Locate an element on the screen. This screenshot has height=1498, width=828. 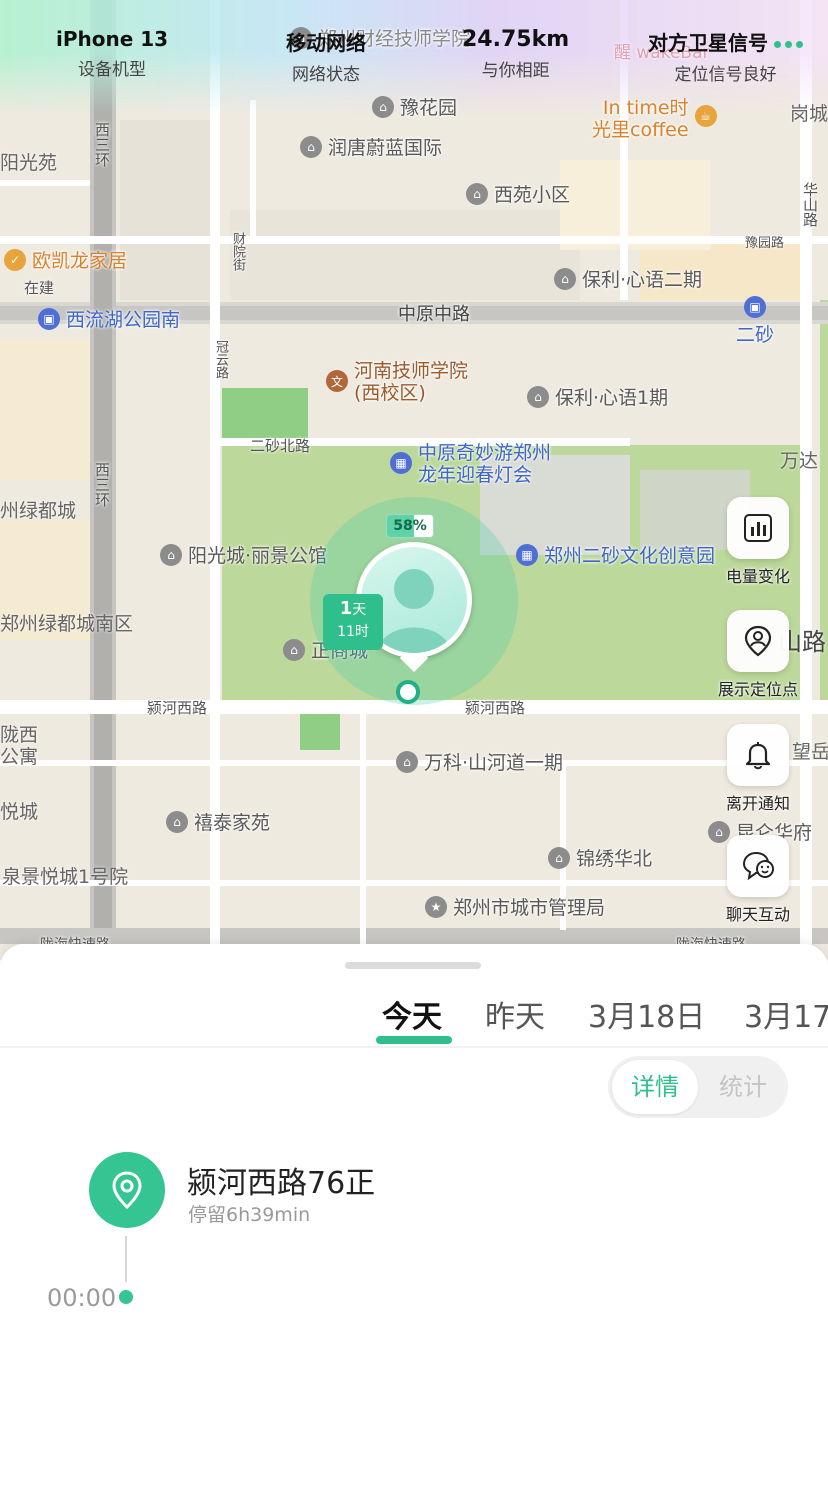
sheet-drag-handle is located at coordinates (413, 965).